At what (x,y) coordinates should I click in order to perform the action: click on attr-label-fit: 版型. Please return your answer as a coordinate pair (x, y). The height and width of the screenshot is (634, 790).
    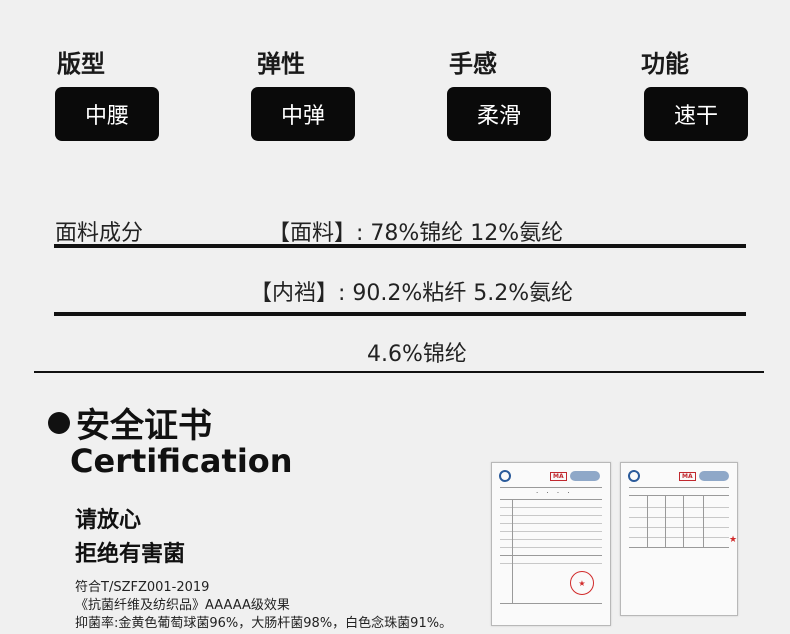
    Looking at the image, I should click on (81, 64).